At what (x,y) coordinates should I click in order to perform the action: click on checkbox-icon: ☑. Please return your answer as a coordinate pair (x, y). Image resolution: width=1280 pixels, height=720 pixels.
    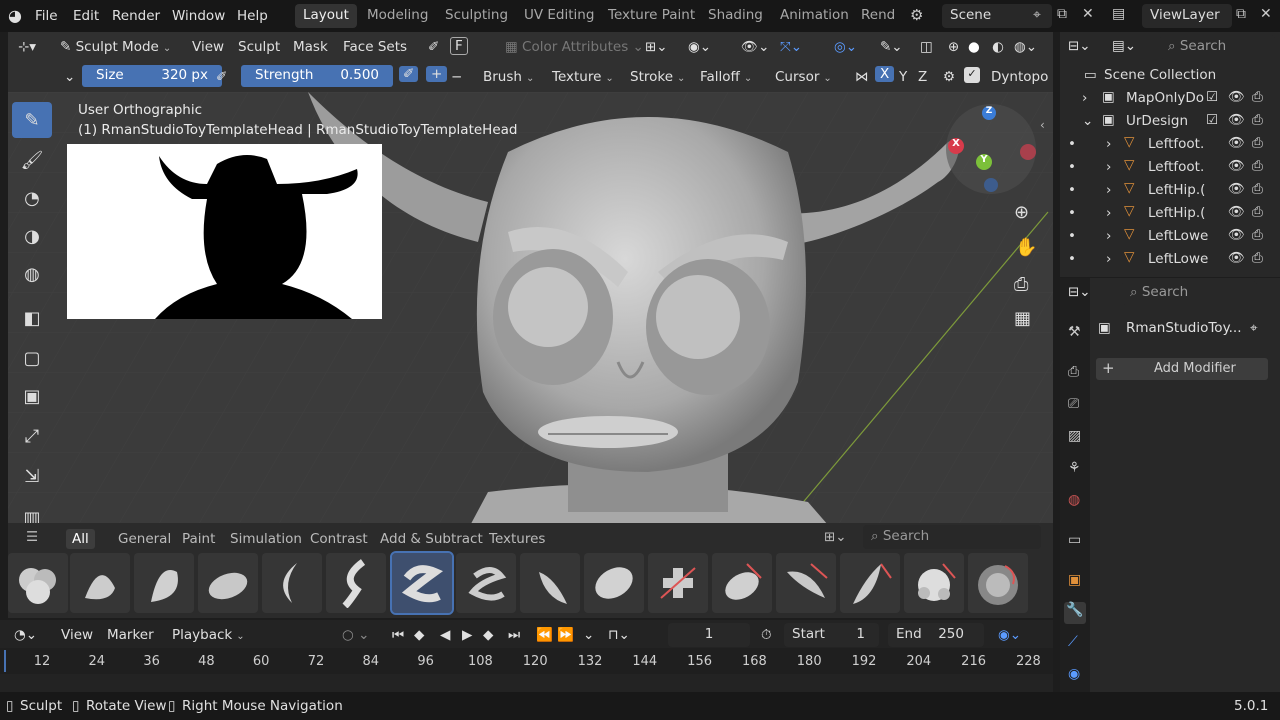
    Looking at the image, I should click on (1212, 120).